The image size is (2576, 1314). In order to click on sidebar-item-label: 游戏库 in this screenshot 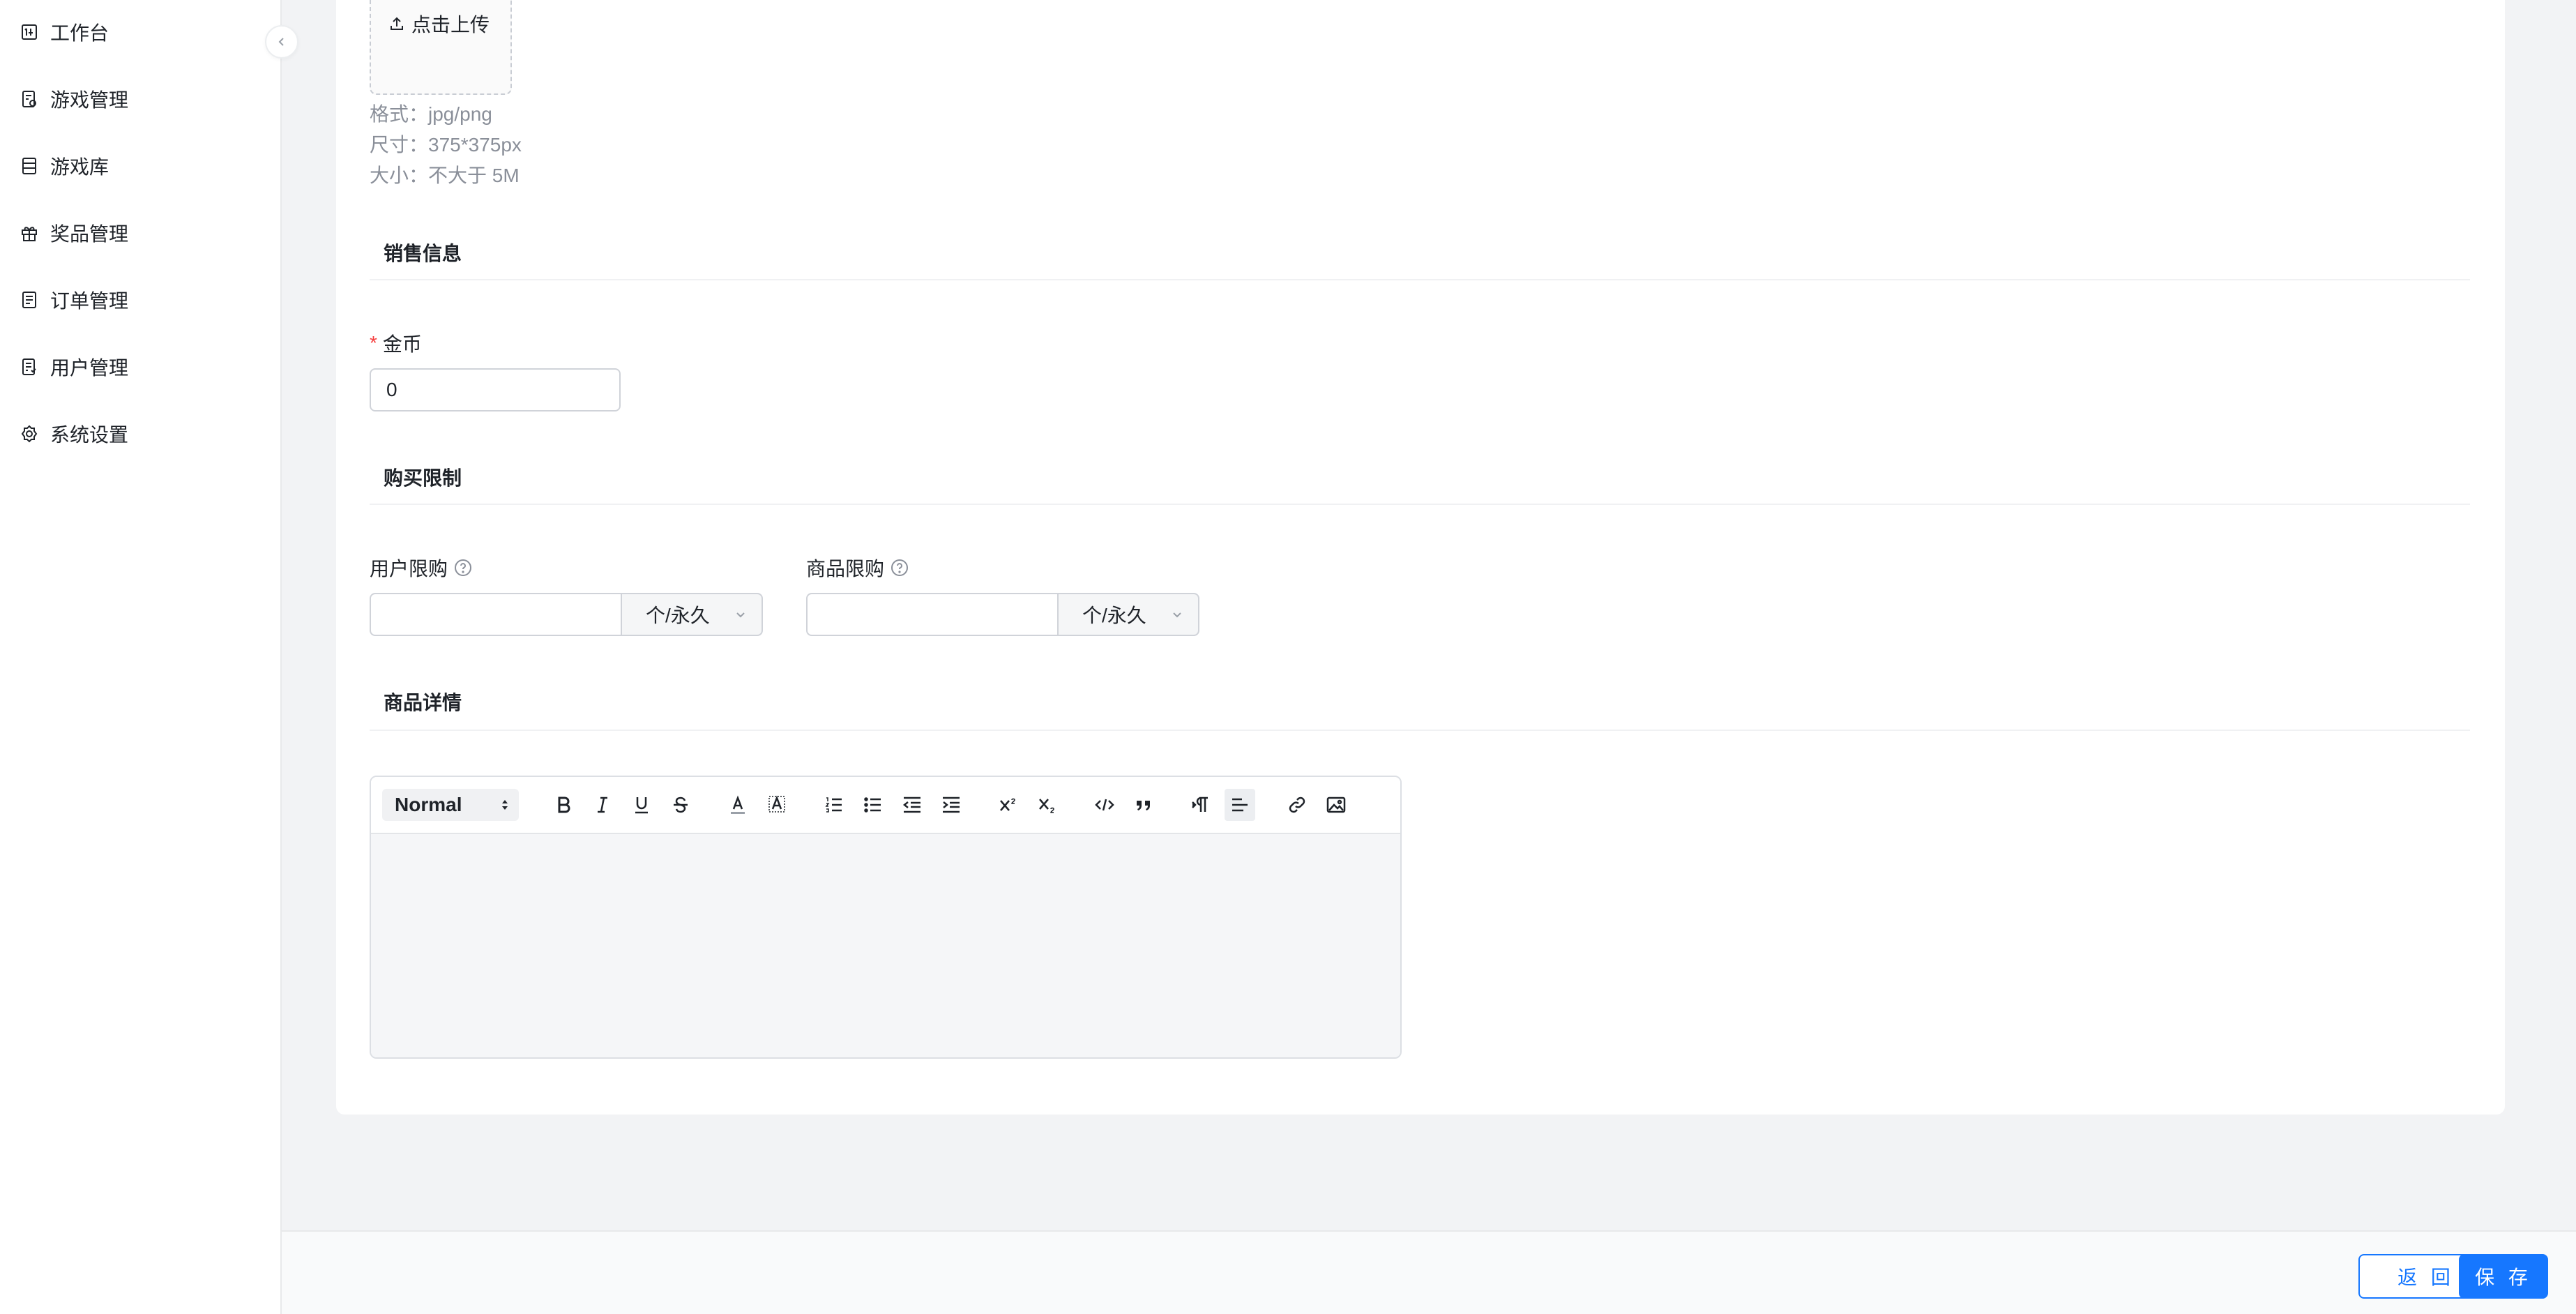, I will do `click(79, 167)`.